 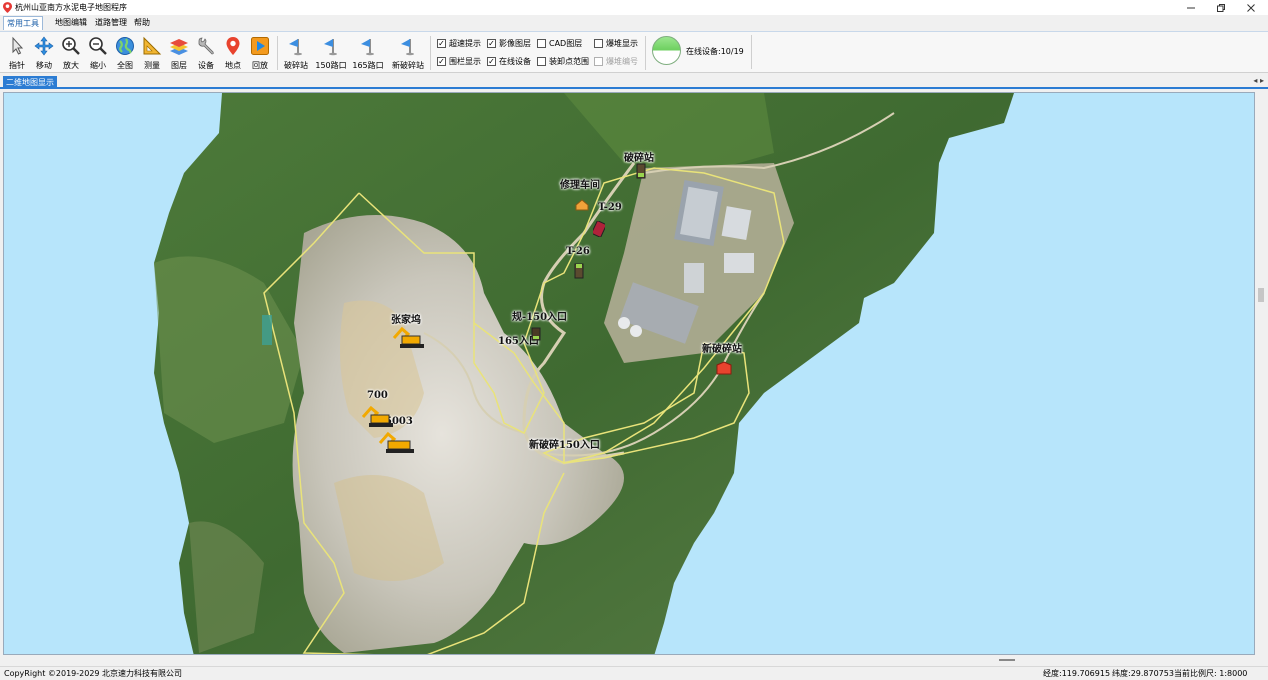 I want to click on imagery-layer-label: 影像图层, so click(x=515, y=43).